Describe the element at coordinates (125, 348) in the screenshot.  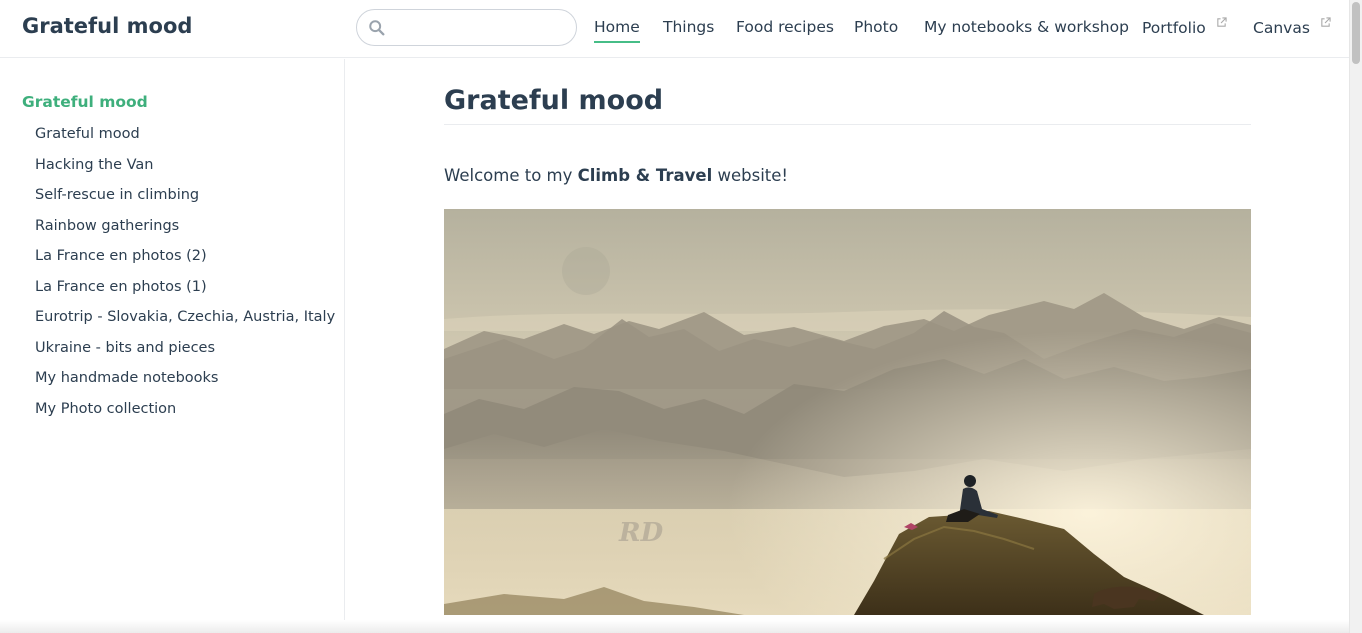
I see `sidebar-item-ukraine: Ukraine - bits and pieces` at that location.